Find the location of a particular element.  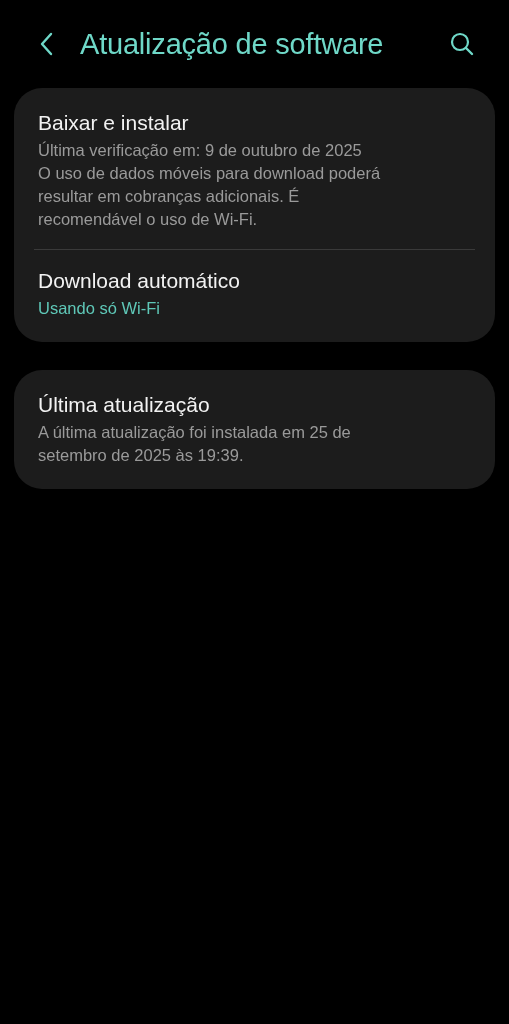

setting-title: Baixar e instalar is located at coordinates (255, 123).